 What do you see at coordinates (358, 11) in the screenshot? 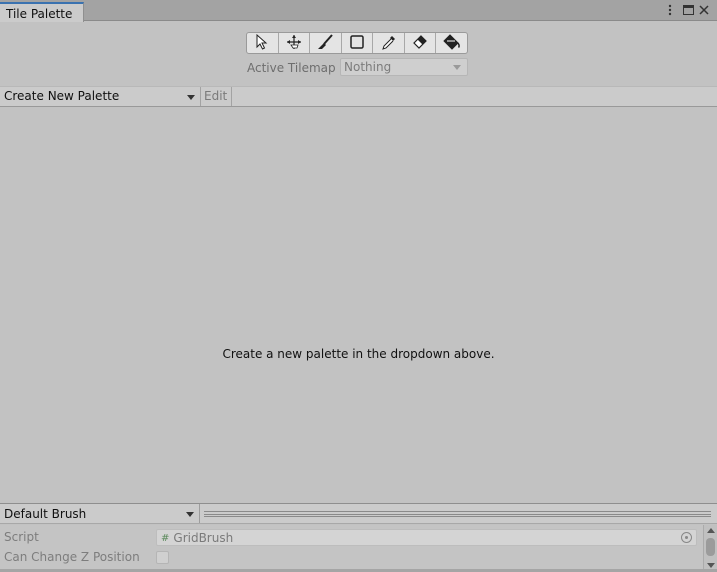
I see `tab-bar: Tile Palette` at bounding box center [358, 11].